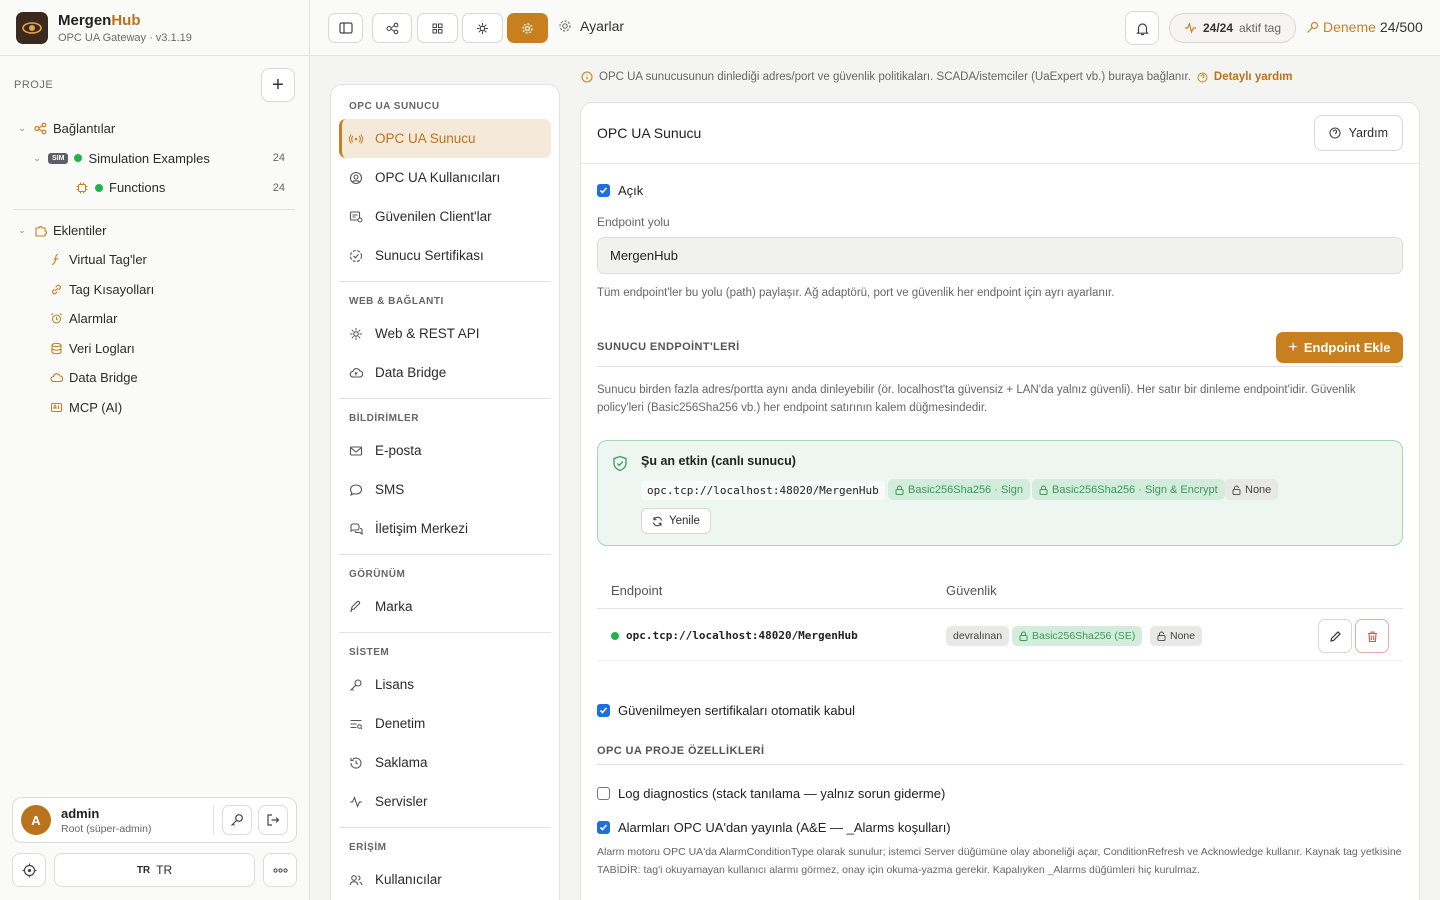  Describe the element at coordinates (154, 129) in the screenshot. I see `tree-item-connections: ⌄ Bağlantılar` at that location.